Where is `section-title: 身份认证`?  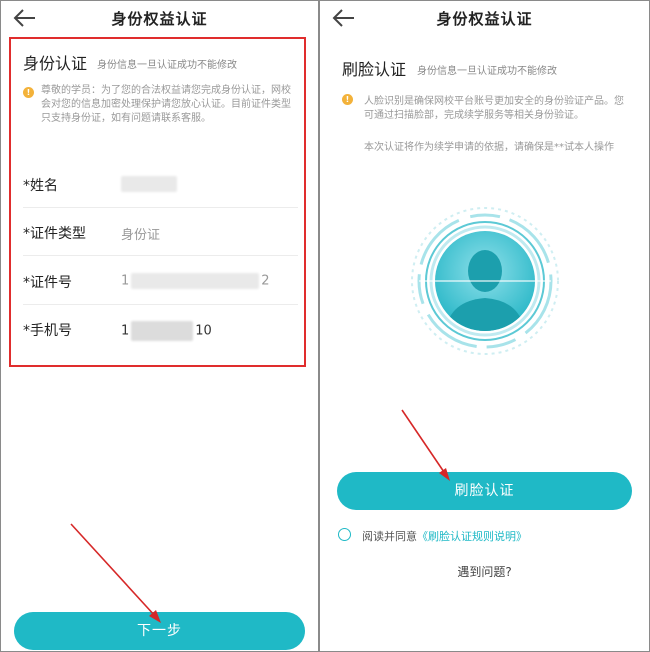
section-title: 身份认证 is located at coordinates (55, 63).